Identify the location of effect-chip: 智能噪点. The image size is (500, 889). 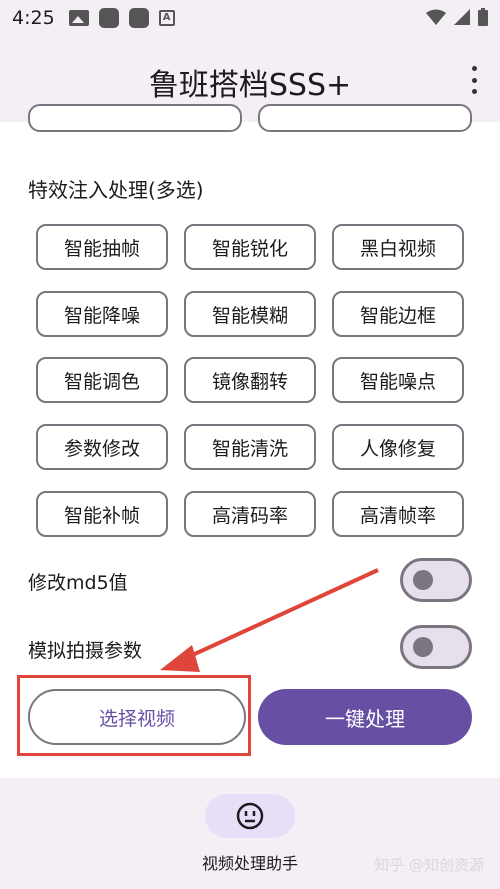
(398, 380).